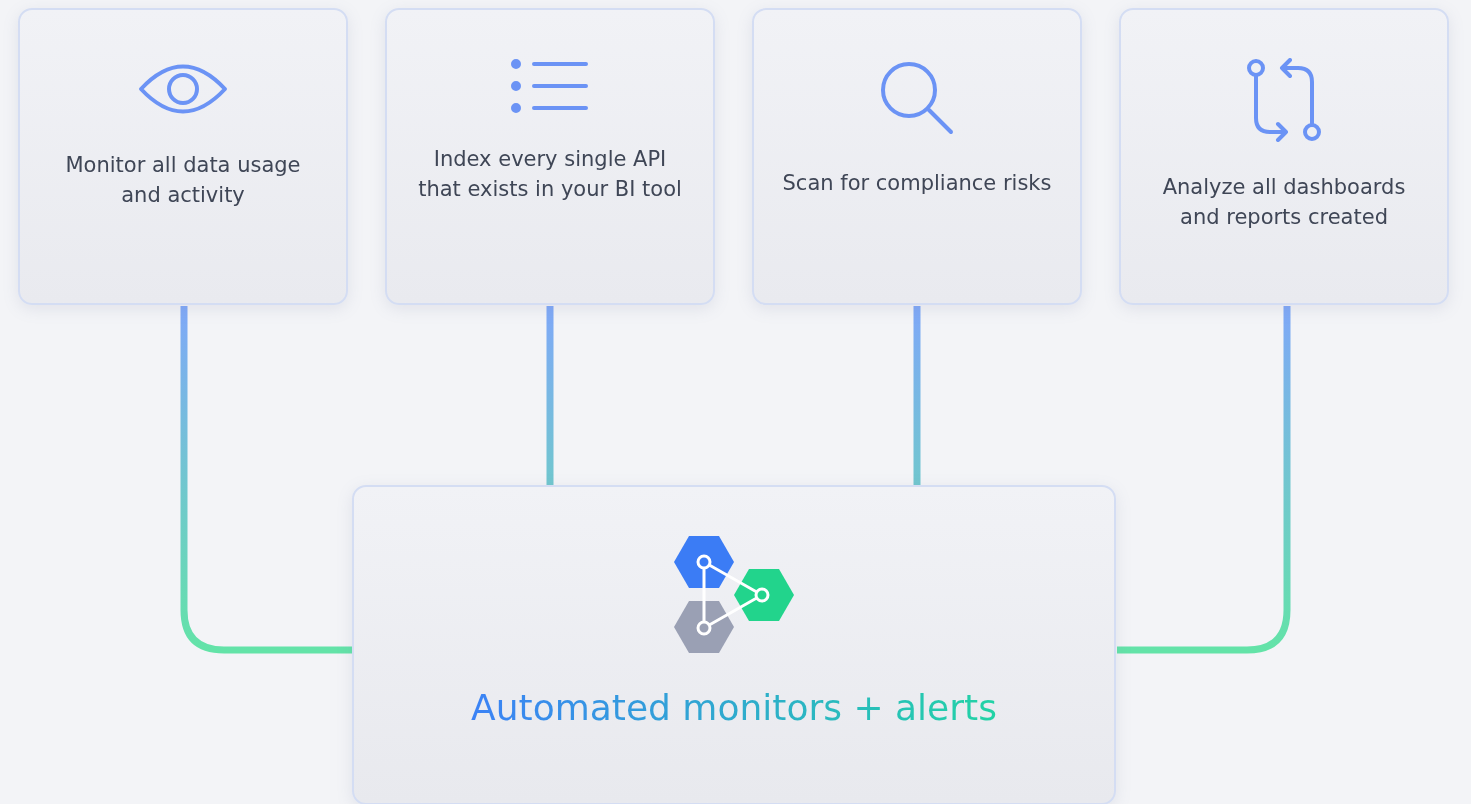  What do you see at coordinates (1284, 100) in the screenshot?
I see `branch-arrows-icon` at bounding box center [1284, 100].